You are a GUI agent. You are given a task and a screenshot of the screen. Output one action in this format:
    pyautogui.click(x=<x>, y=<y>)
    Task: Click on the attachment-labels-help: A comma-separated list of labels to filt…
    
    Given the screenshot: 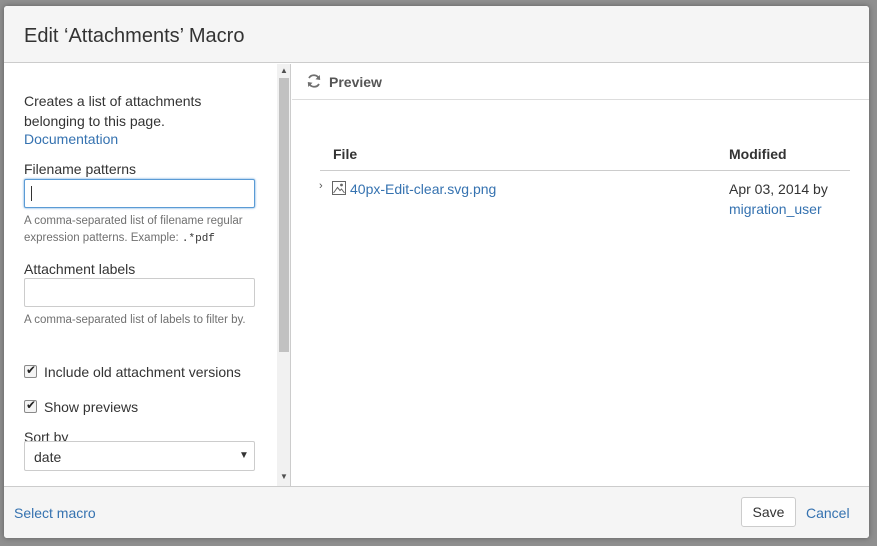 What is the action you would take?
    pyautogui.click(x=135, y=320)
    